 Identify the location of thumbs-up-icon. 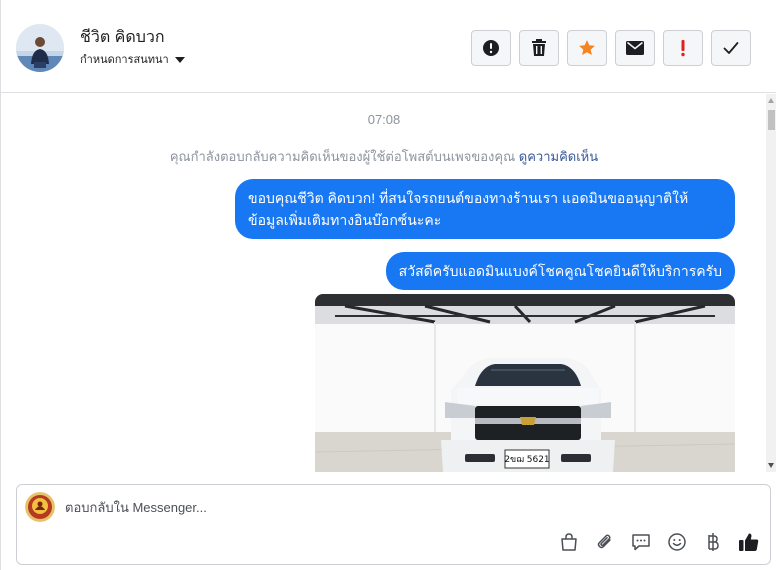
(749, 542).